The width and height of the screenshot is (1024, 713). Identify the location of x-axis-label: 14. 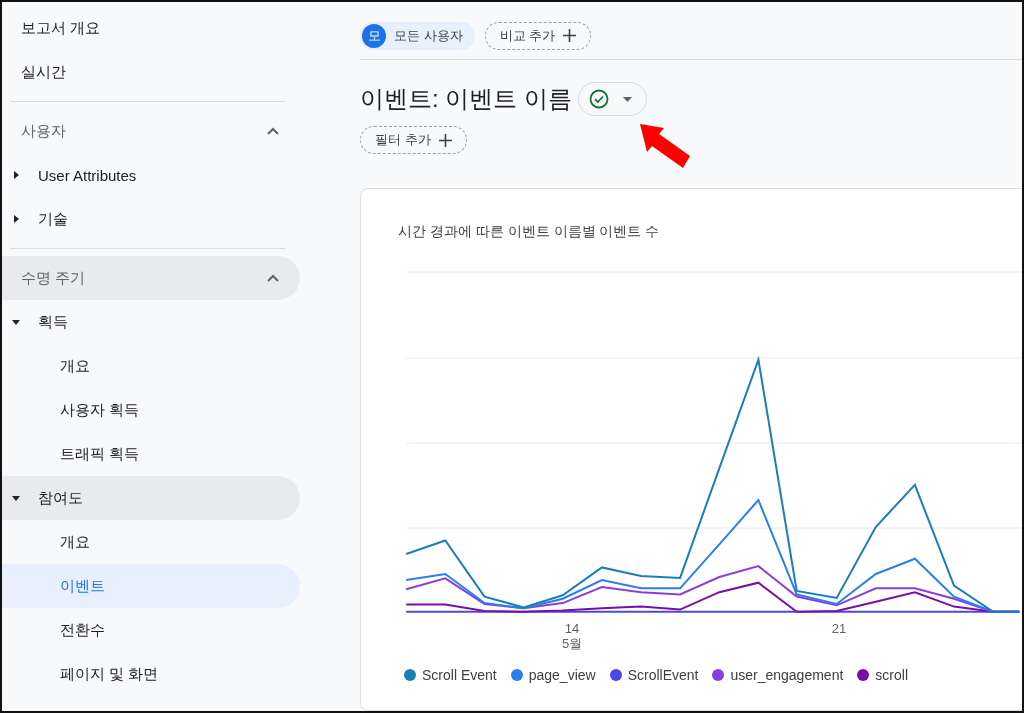
(572, 629).